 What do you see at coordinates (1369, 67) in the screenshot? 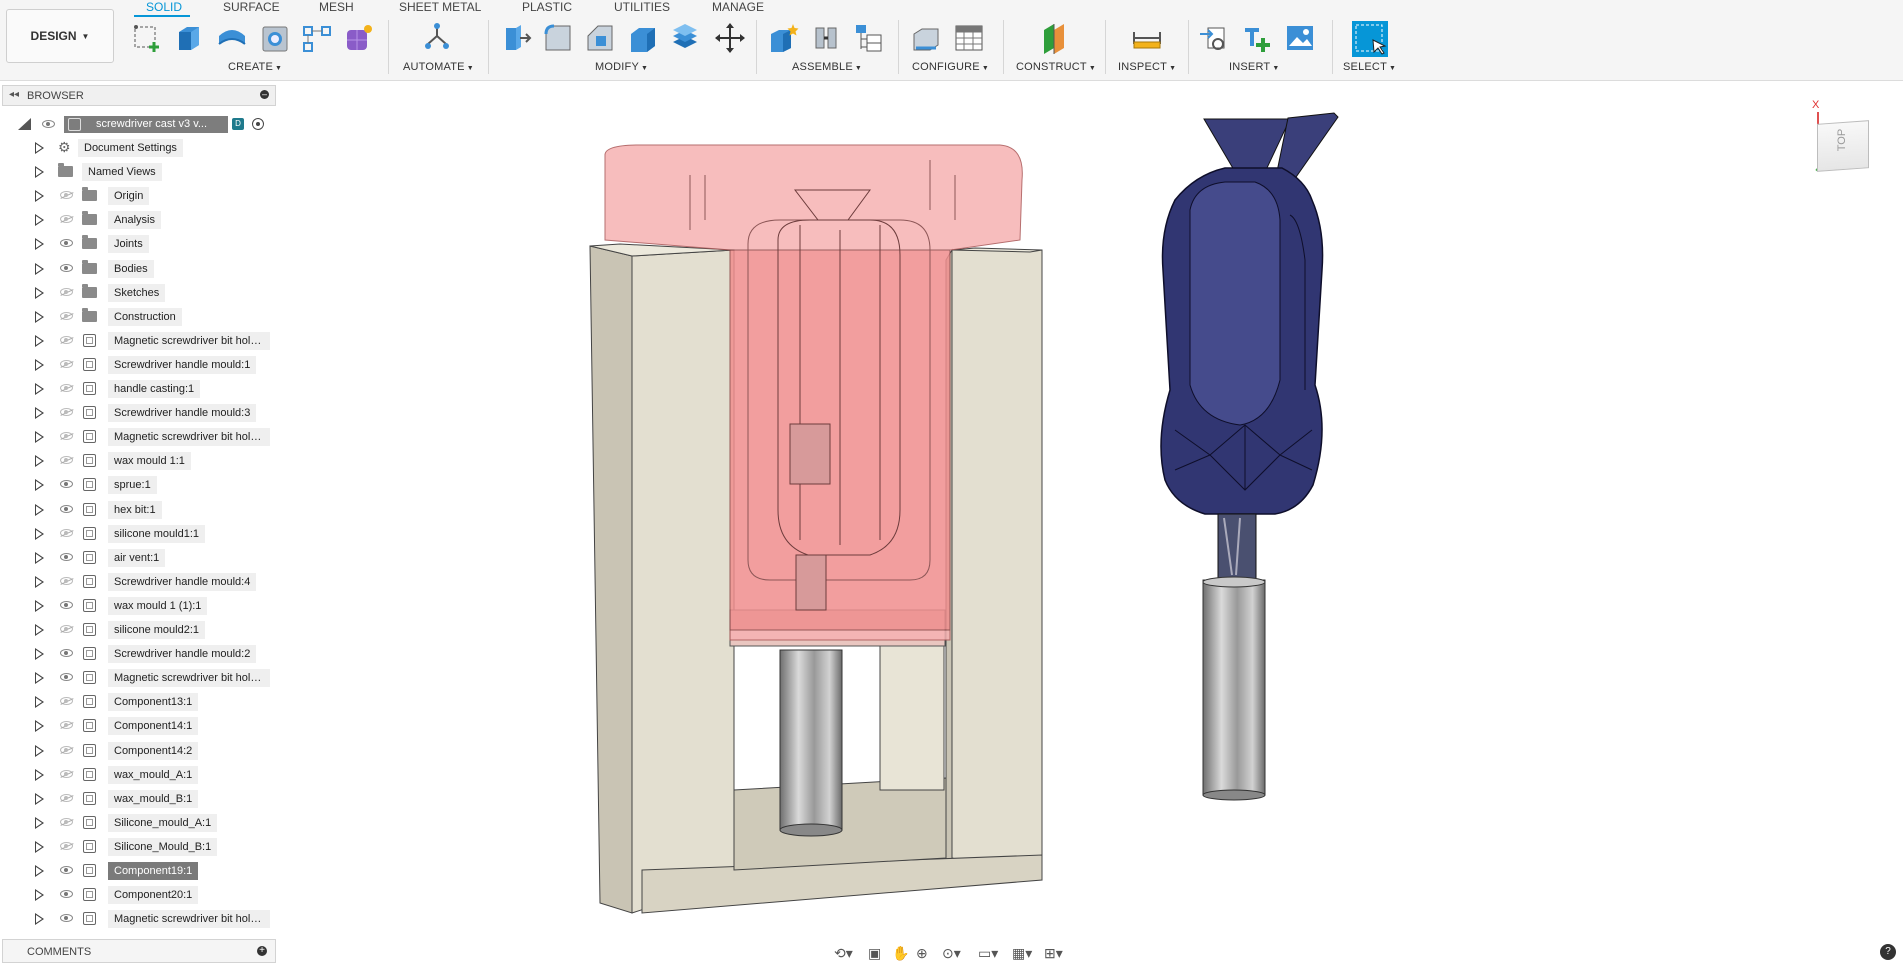
I see `group-select: SELECT ▼` at bounding box center [1369, 67].